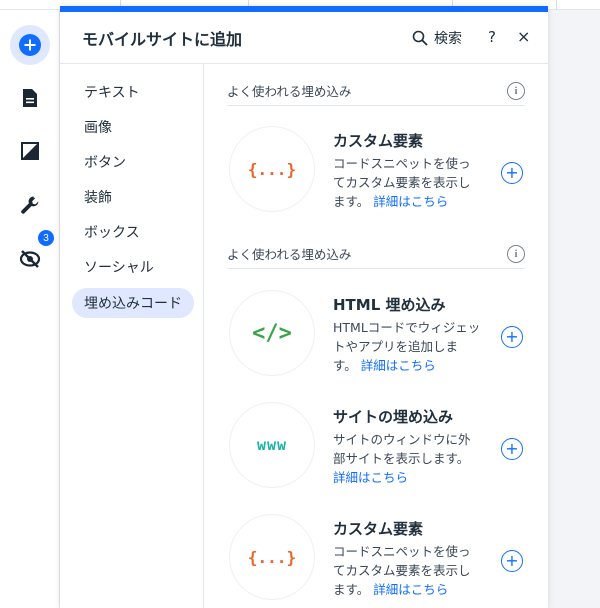 The image size is (600, 608). I want to click on category-embed-code: 埋め込みコード, so click(133, 303).